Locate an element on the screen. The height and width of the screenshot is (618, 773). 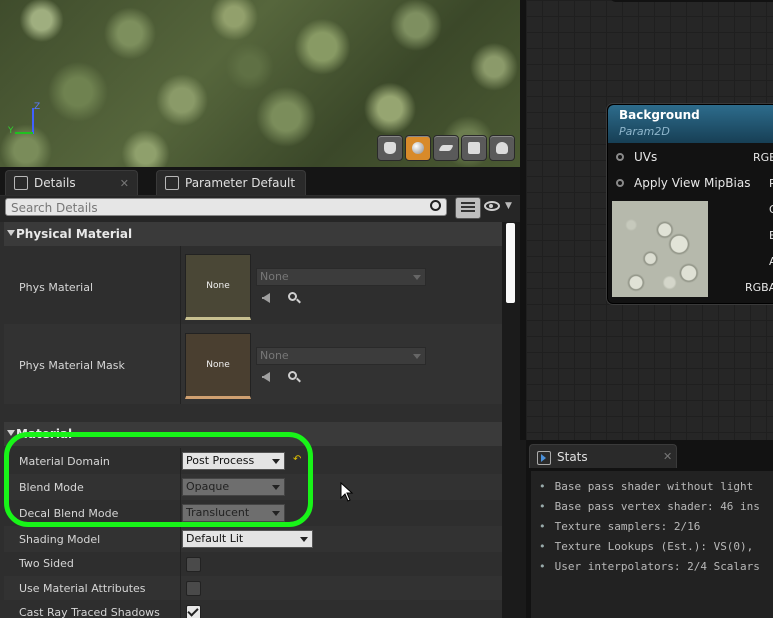
details-search-row: Search Details ▼ is located at coordinates (260, 209).